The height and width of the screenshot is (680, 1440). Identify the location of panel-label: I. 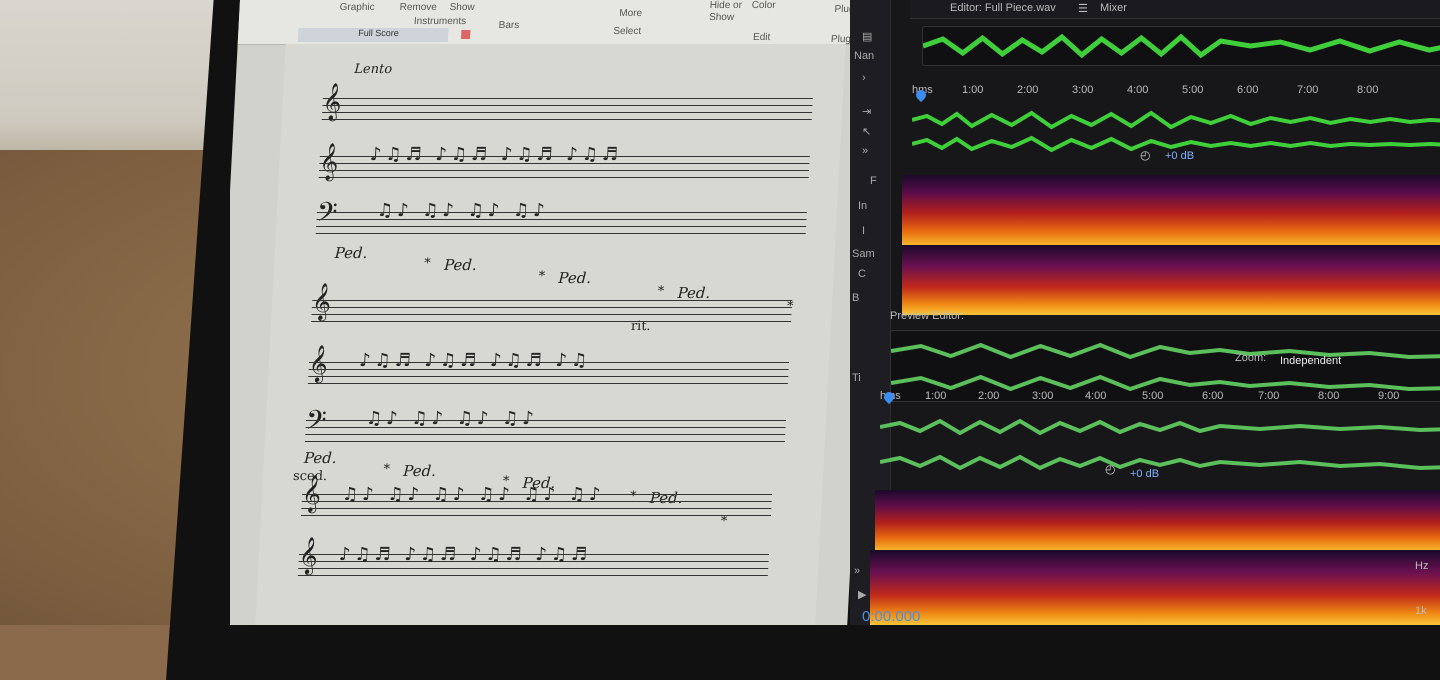
(864, 231).